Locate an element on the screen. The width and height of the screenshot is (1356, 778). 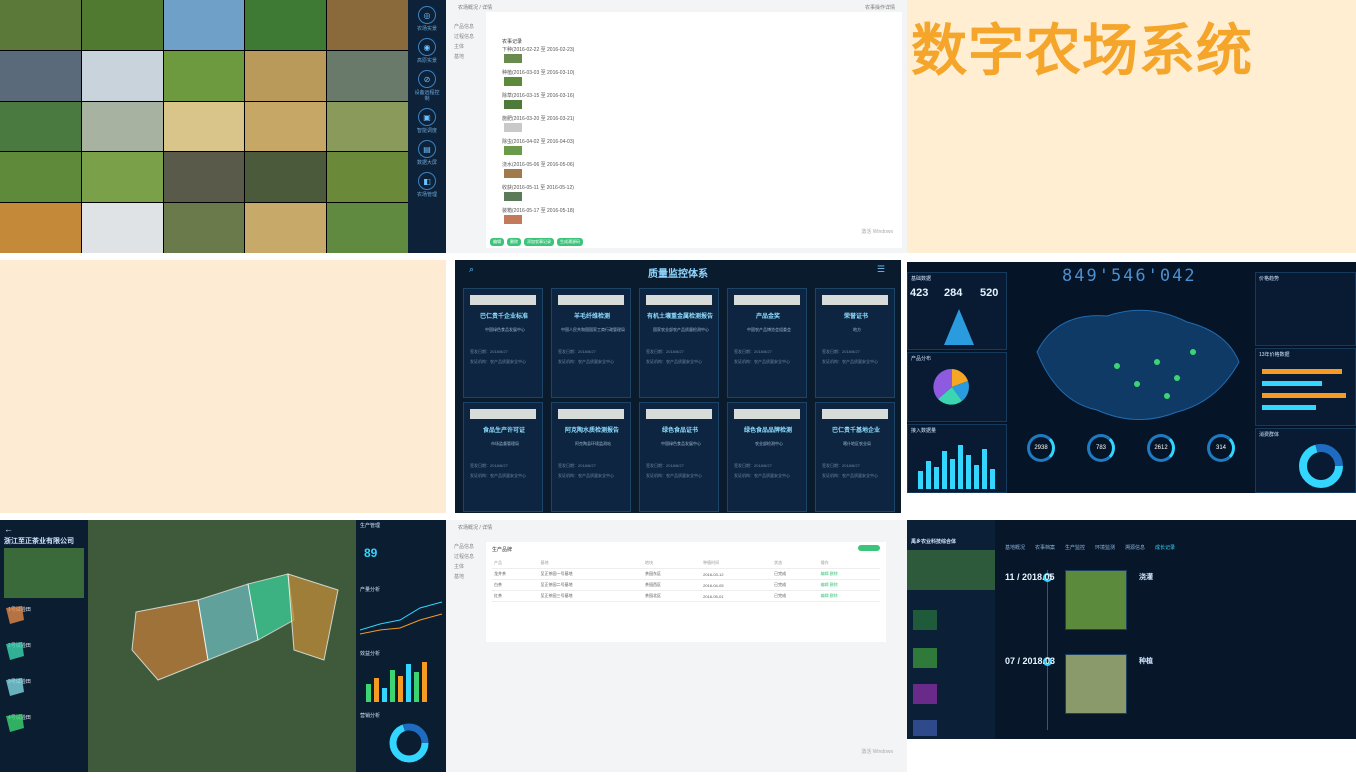
action-buttons: 编辑 删除 添加农事记录 生成溯源码 is located at coordinates (536, 242).